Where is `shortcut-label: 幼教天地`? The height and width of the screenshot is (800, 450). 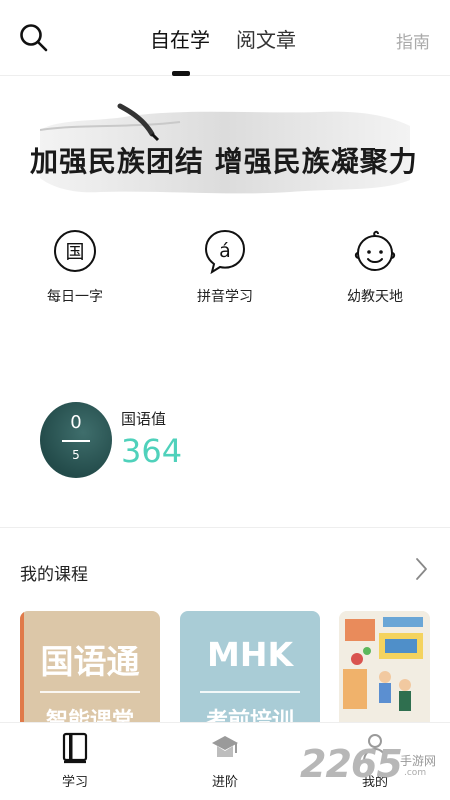
shortcut-label: 幼教天地 is located at coordinates (375, 297).